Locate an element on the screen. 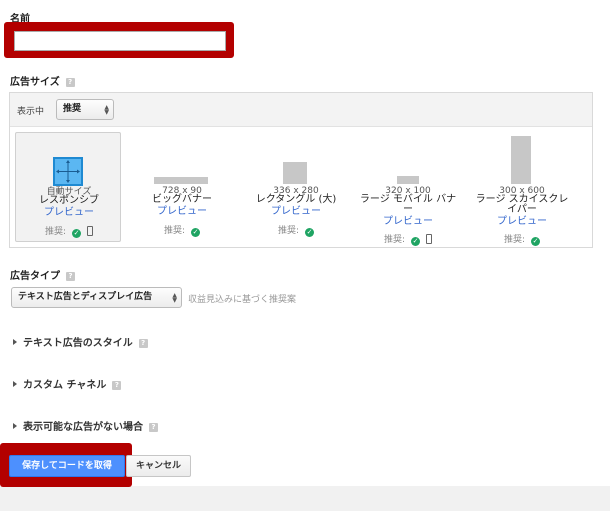  ad-size-toolbar: 表示中 推奨 ▲ ▼ is located at coordinates (301, 110).